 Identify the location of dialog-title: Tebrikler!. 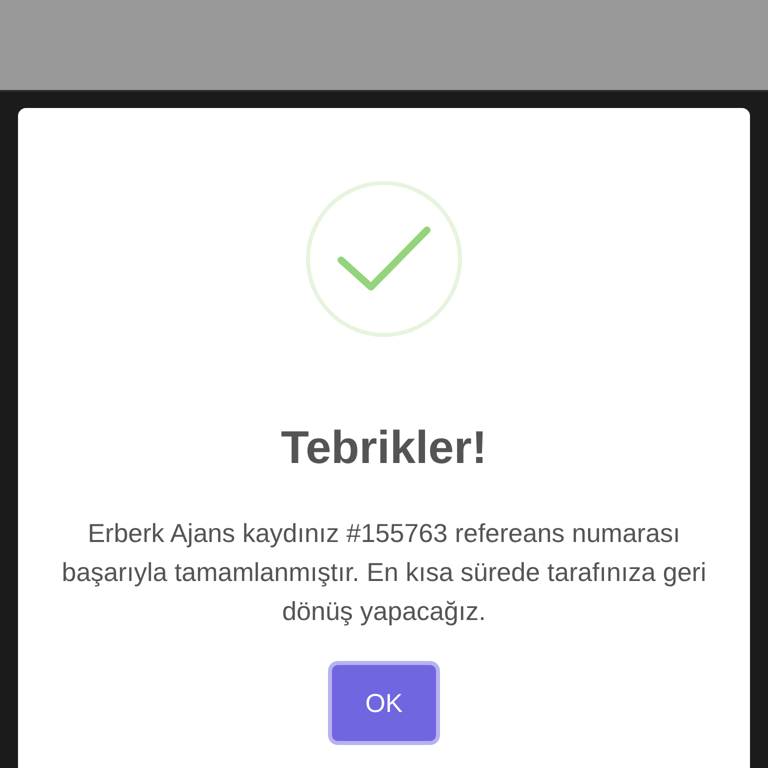
(384, 447).